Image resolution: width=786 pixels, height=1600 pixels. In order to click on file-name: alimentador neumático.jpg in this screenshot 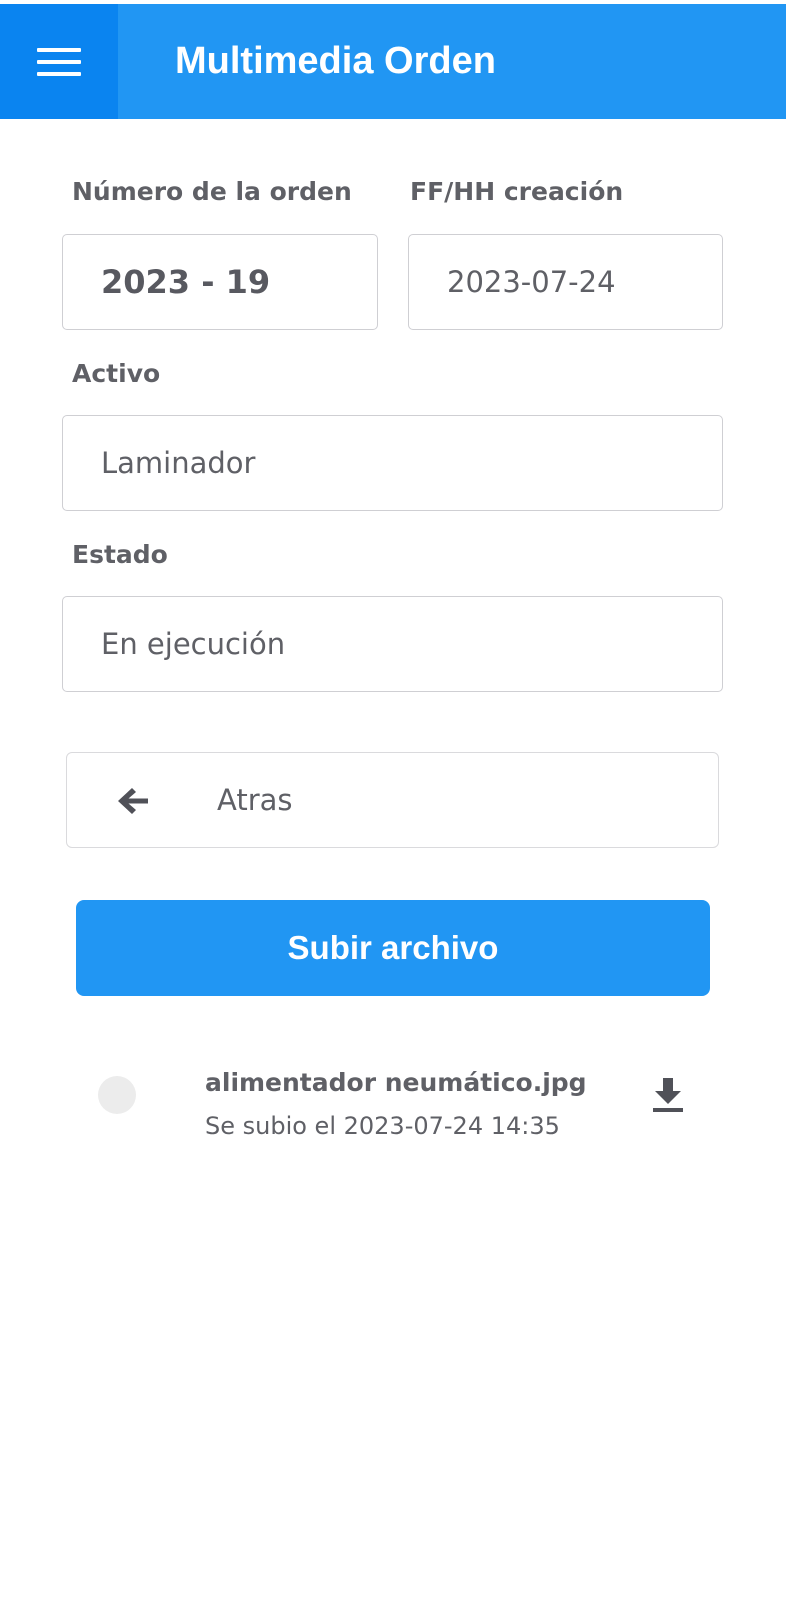, I will do `click(396, 1082)`.